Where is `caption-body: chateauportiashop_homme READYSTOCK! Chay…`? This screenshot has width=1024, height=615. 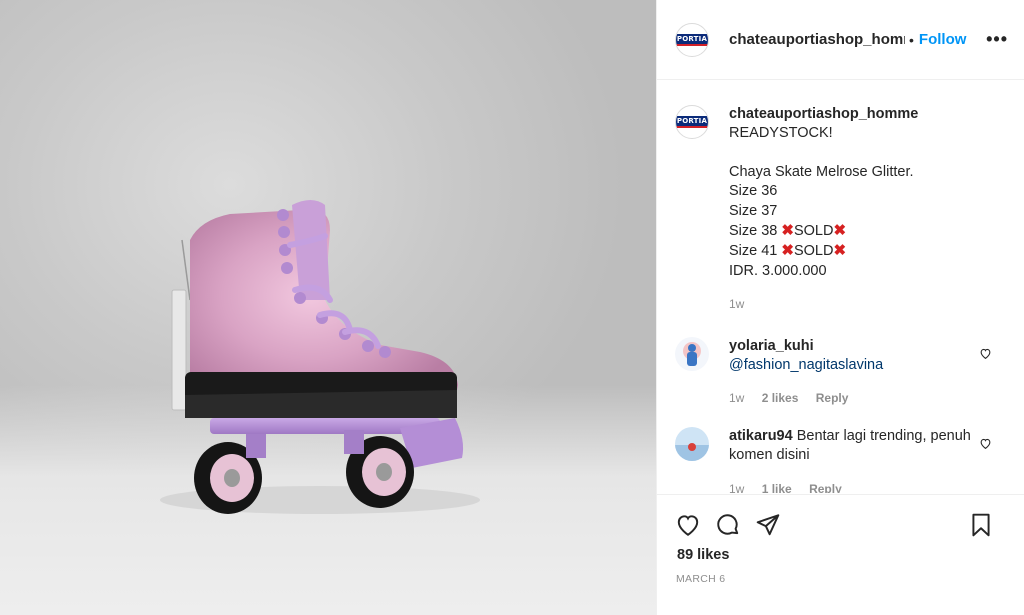
caption-body: chateauportiashop_homme READYSTOCK! Chay… is located at coordinates (823, 210).